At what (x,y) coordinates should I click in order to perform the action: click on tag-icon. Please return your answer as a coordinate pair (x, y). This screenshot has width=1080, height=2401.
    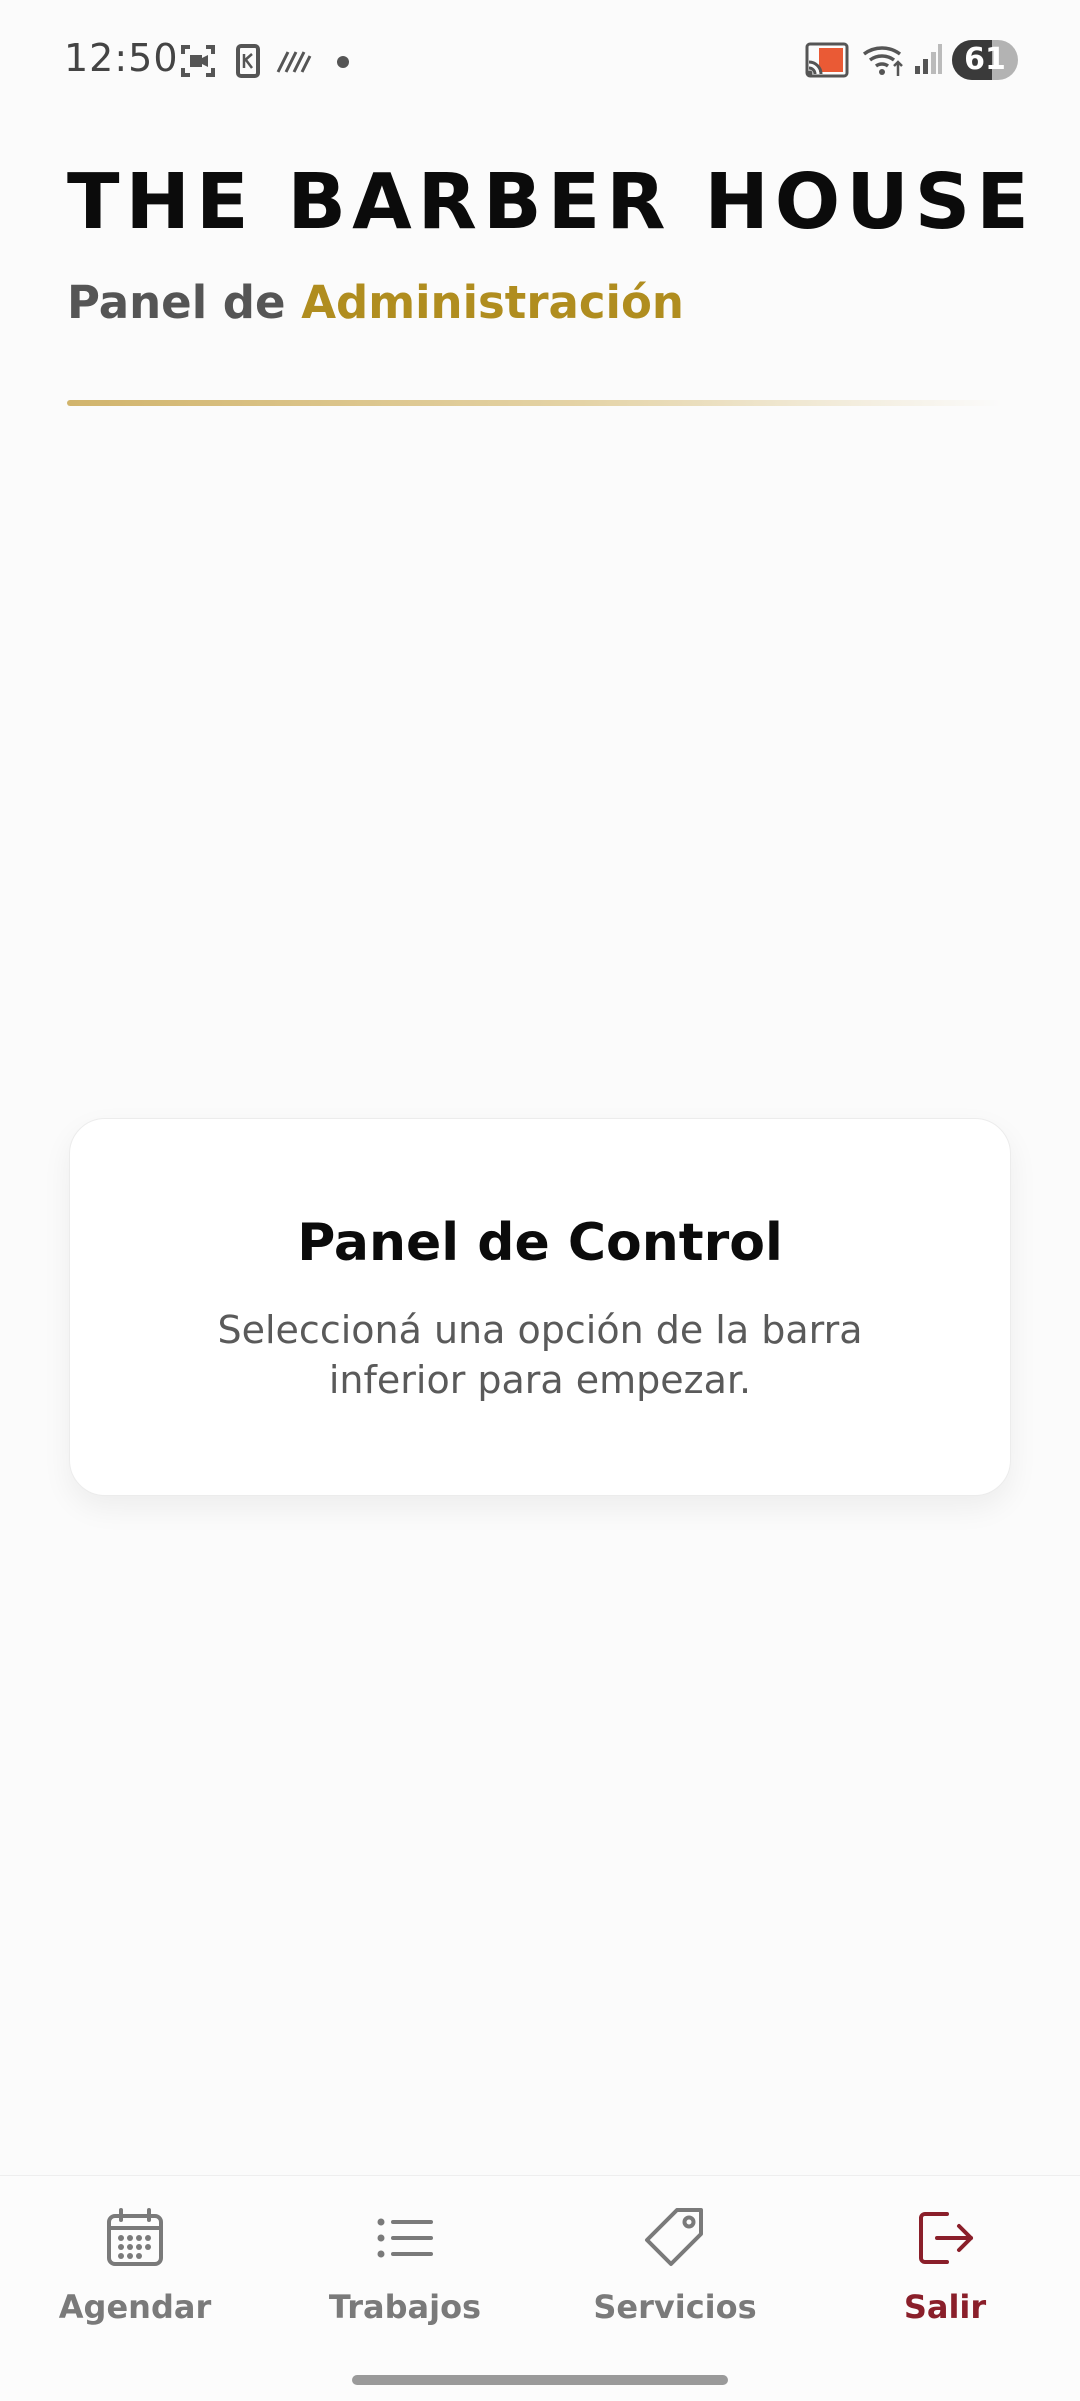
    Looking at the image, I should click on (674, 2237).